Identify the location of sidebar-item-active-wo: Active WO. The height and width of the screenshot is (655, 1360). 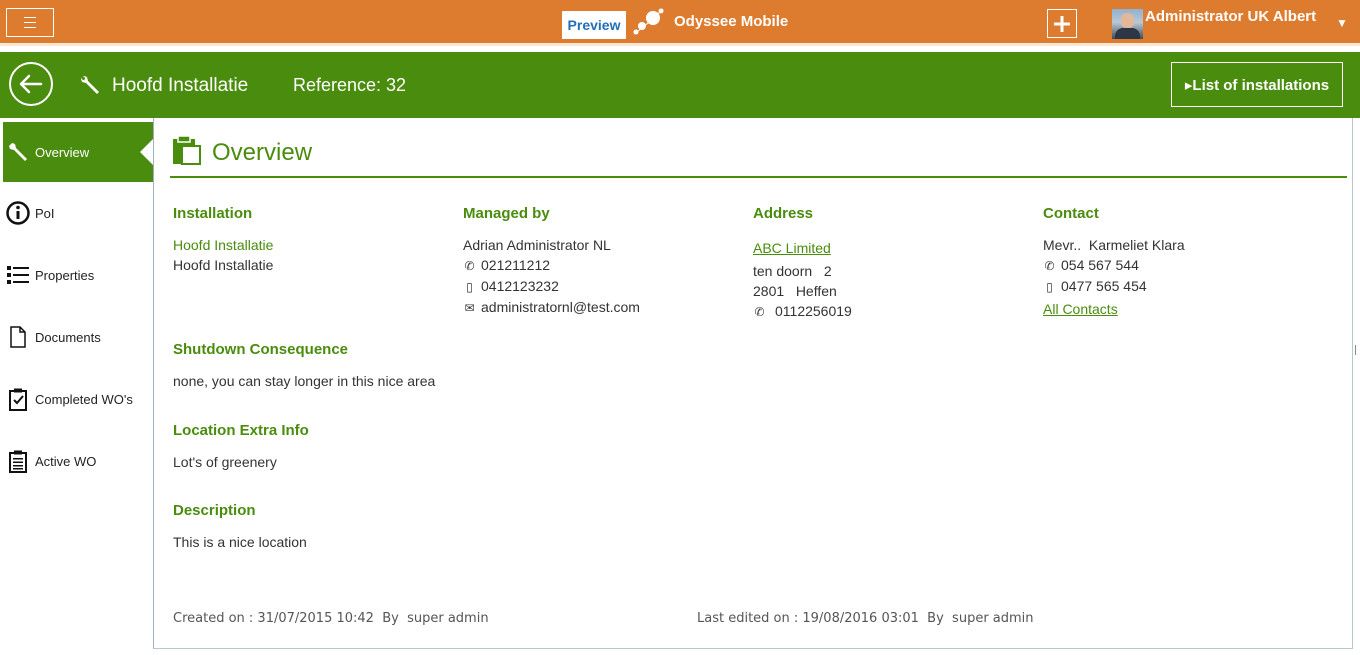
(78, 461).